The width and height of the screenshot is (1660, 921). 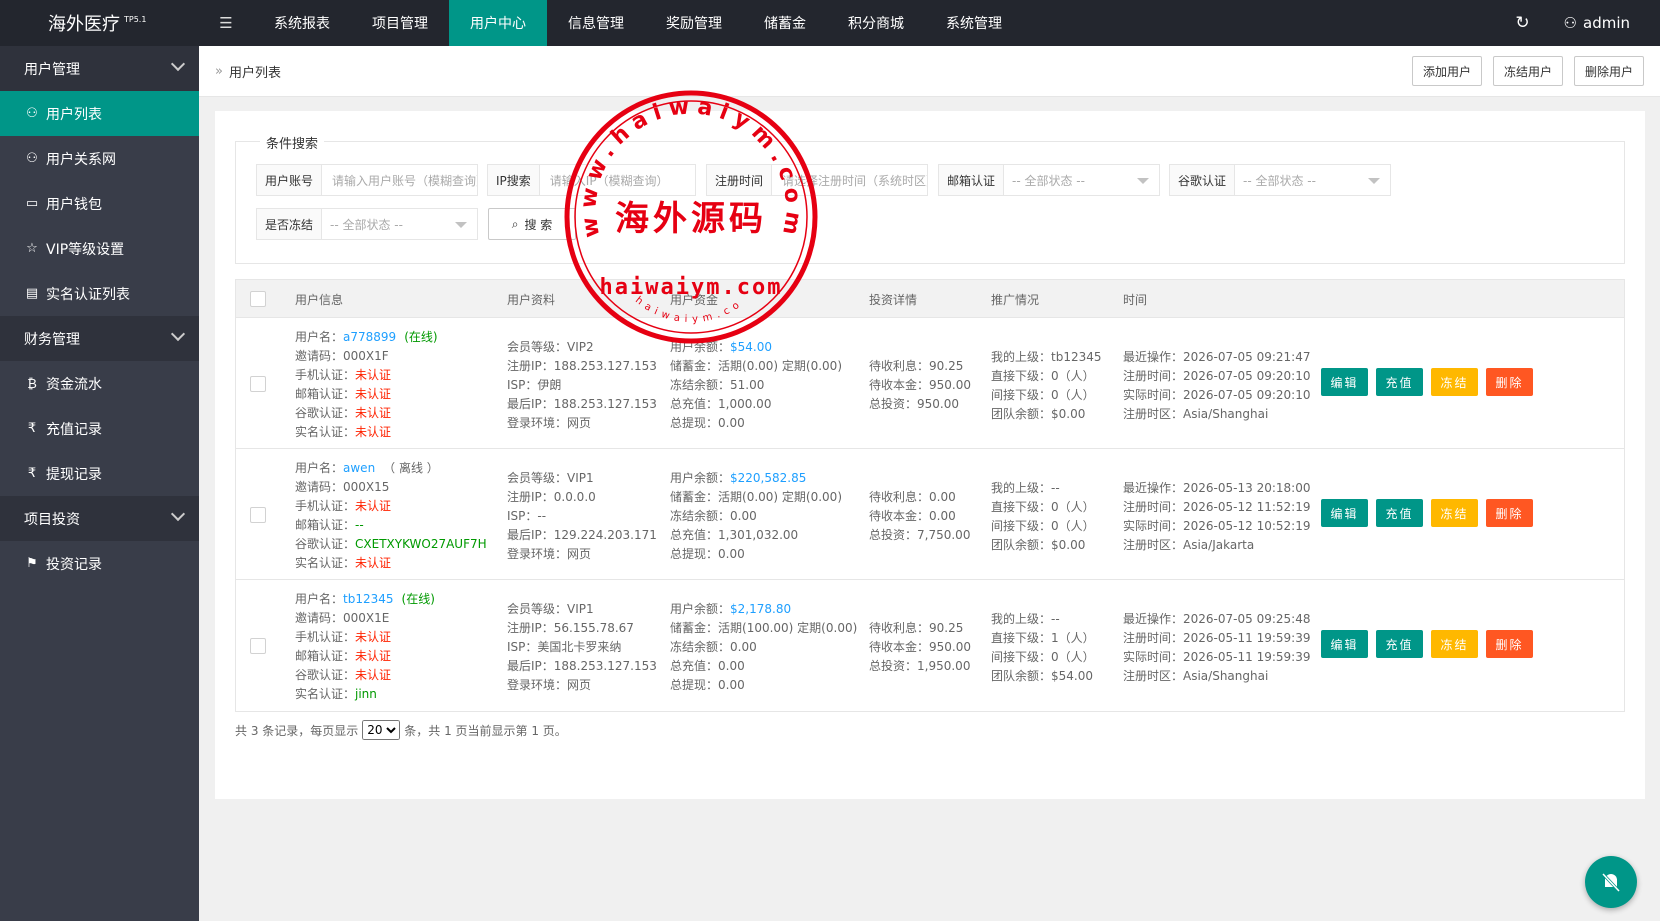 What do you see at coordinates (52, 69) in the screenshot?
I see `sidebar-group-label: 用户管理` at bounding box center [52, 69].